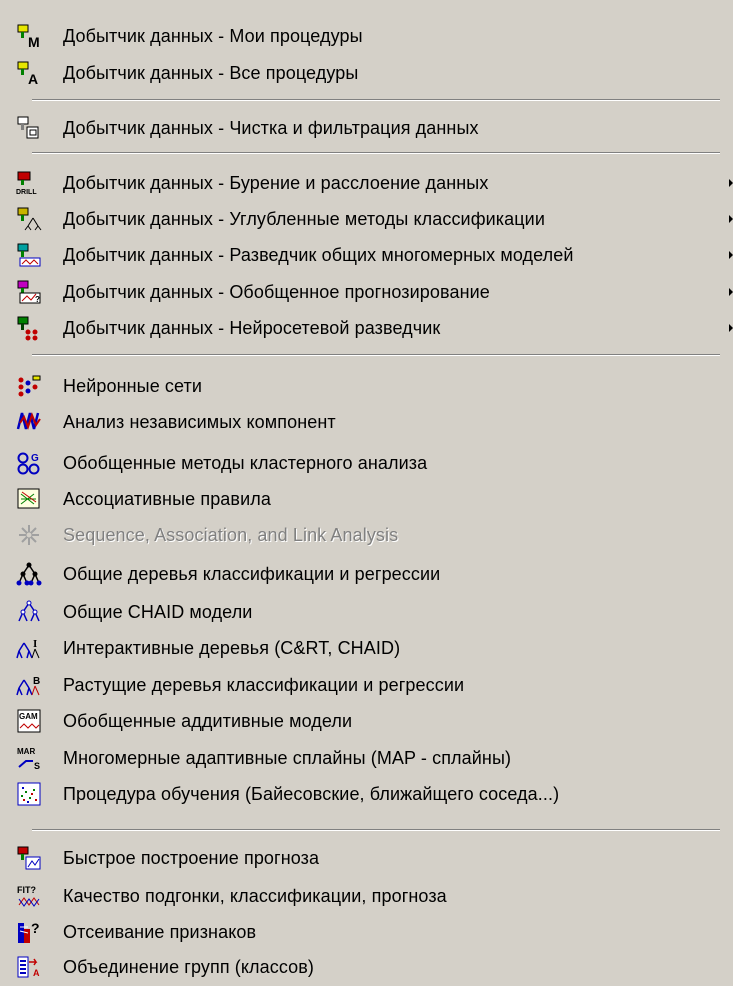 This screenshot has height=986, width=733. What do you see at coordinates (29, 932) in the screenshot?
I see `feature-selection-icon: ?` at bounding box center [29, 932].